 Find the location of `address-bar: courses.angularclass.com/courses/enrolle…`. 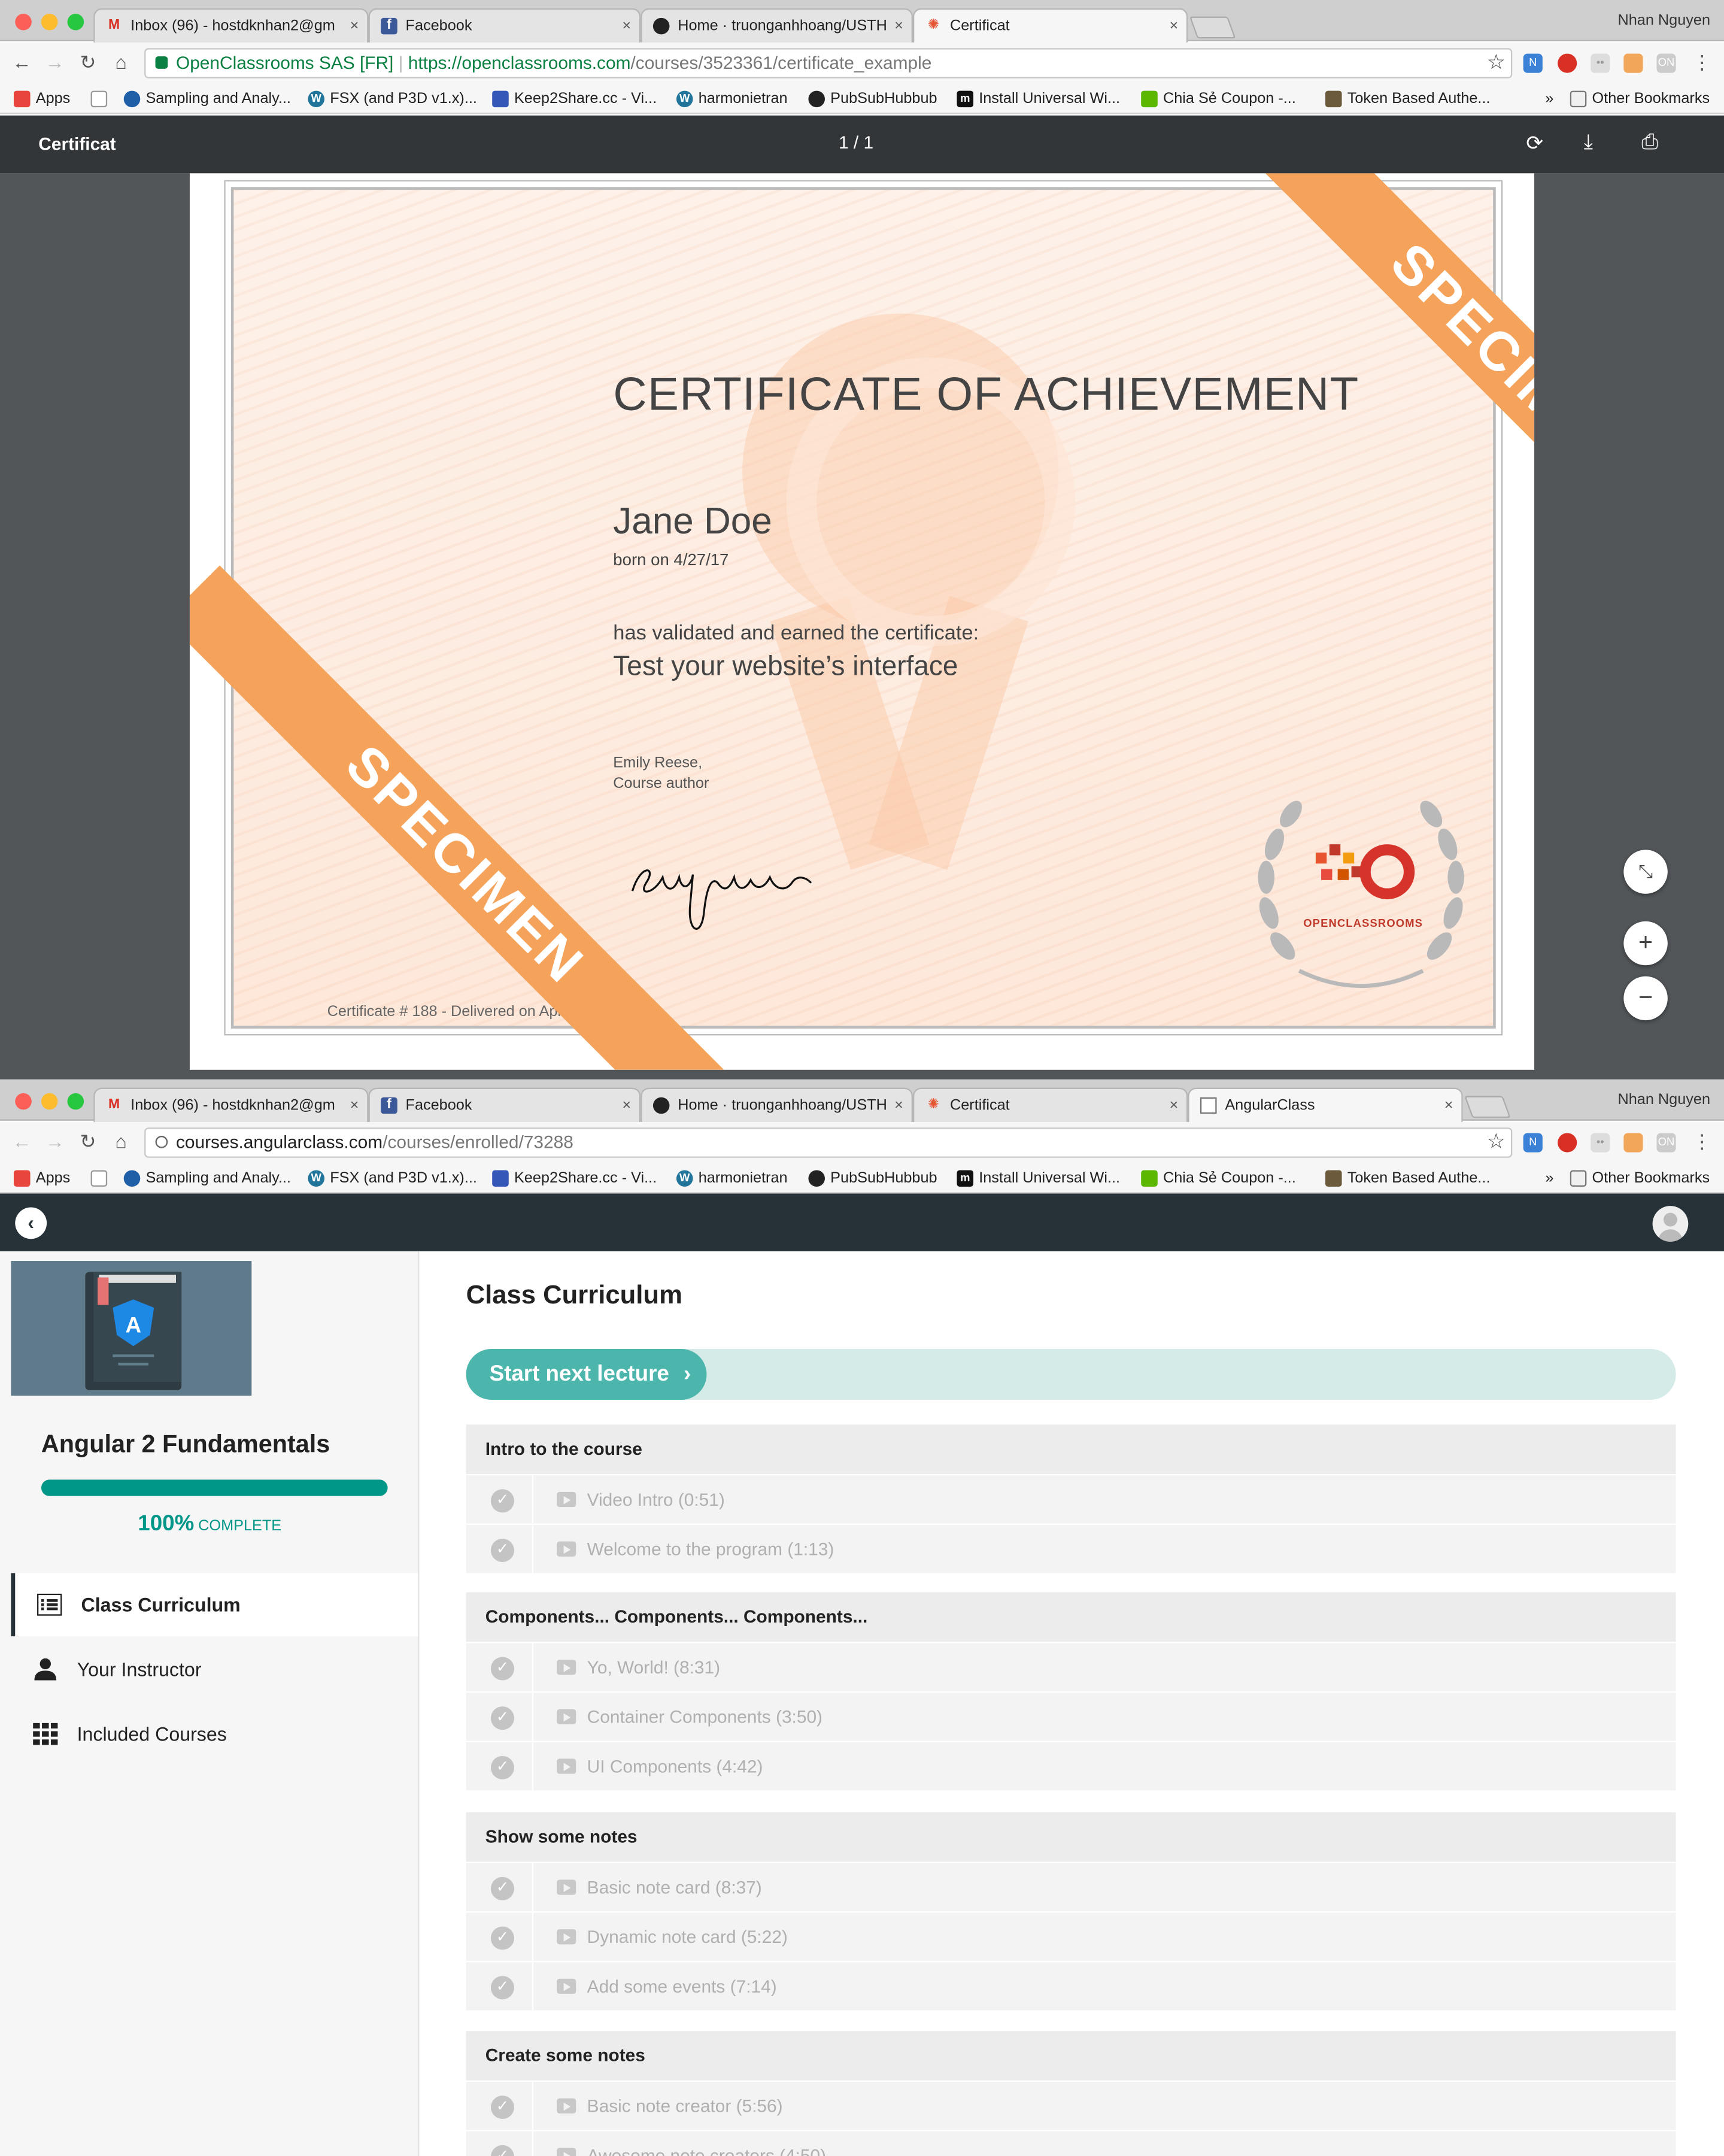

address-bar: courses.angularclass.com/courses/enrolle… is located at coordinates (828, 1142).